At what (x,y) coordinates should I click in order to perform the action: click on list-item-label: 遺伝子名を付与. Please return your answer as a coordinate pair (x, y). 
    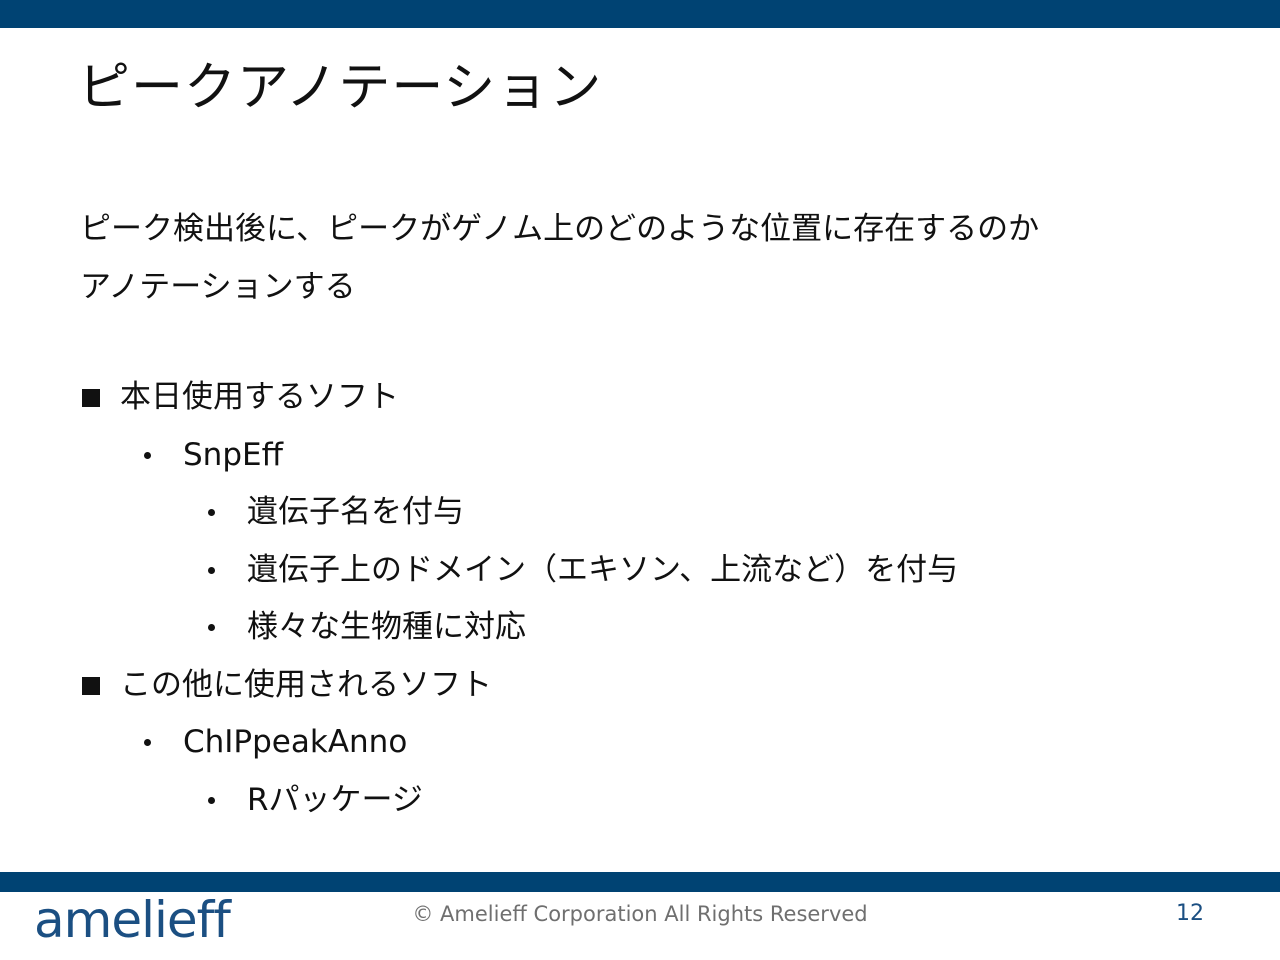
    Looking at the image, I should click on (355, 512).